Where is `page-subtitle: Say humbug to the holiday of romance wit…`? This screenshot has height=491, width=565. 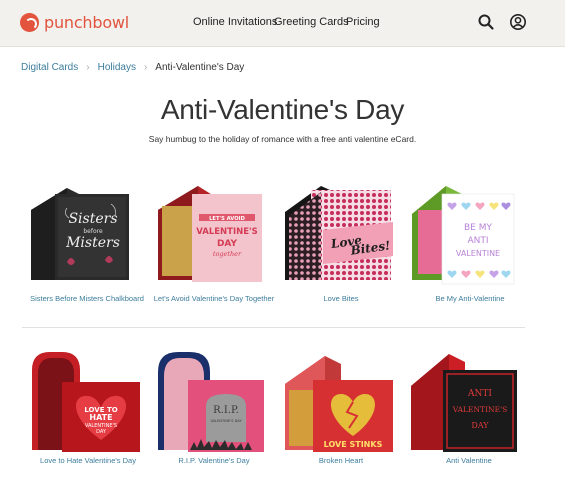 page-subtitle: Say humbug to the holiday of romance wit… is located at coordinates (282, 139).